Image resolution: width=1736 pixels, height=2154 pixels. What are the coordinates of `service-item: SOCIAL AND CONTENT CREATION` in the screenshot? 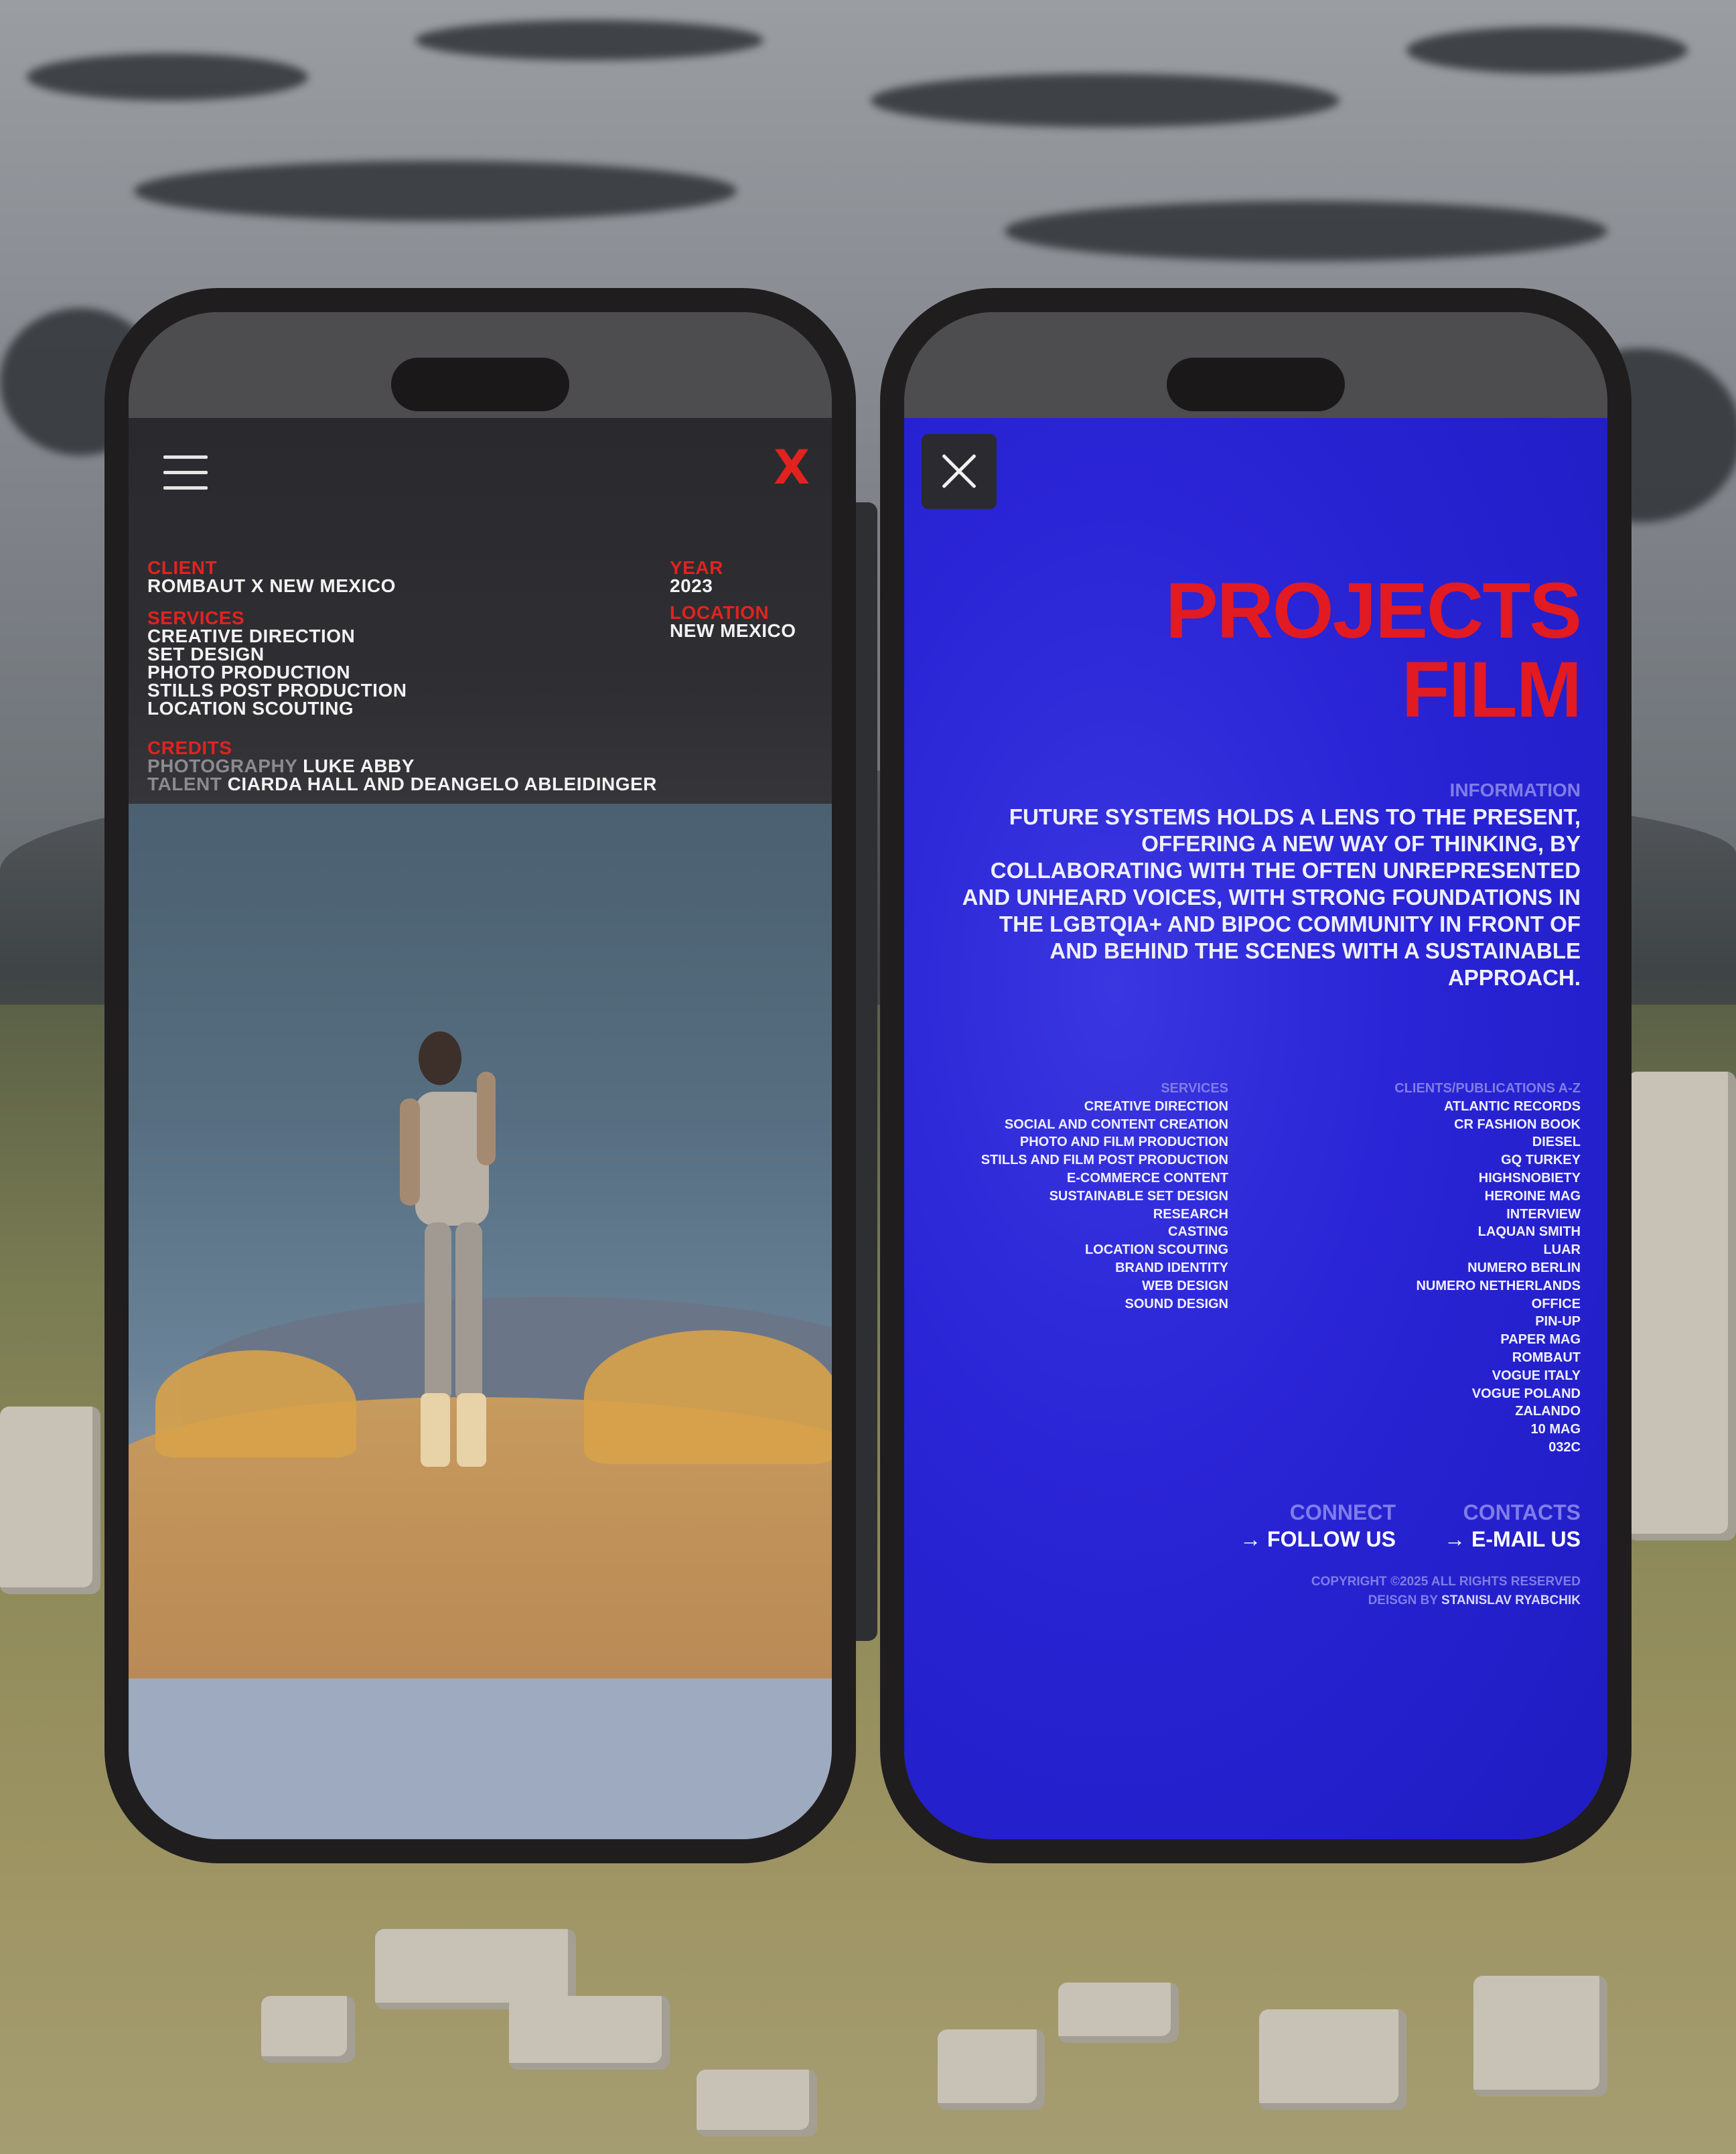 It's located at (1116, 1124).